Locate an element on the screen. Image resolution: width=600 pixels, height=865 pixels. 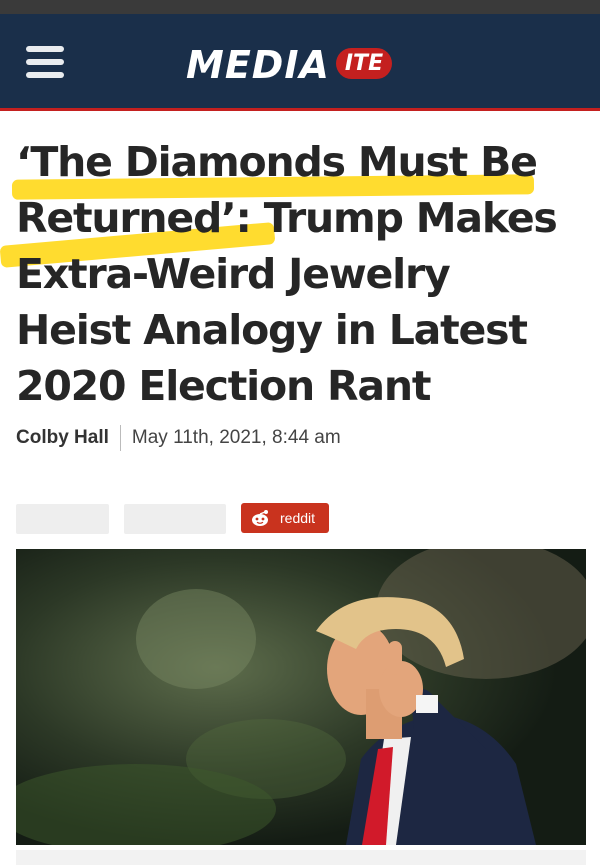
caption-bar is located at coordinates (301, 857).